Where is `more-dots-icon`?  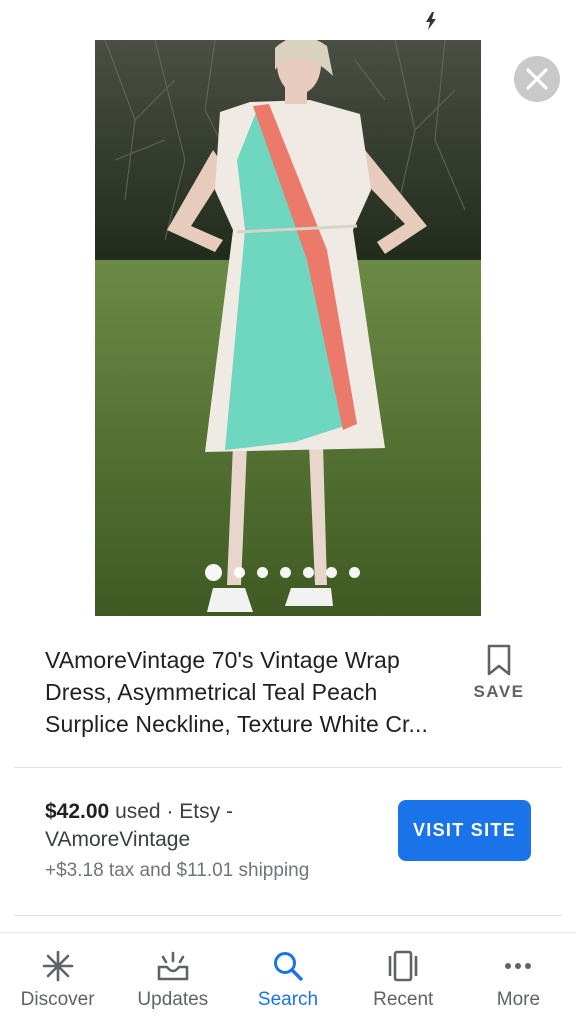
more-dots-icon is located at coordinates (518, 966).